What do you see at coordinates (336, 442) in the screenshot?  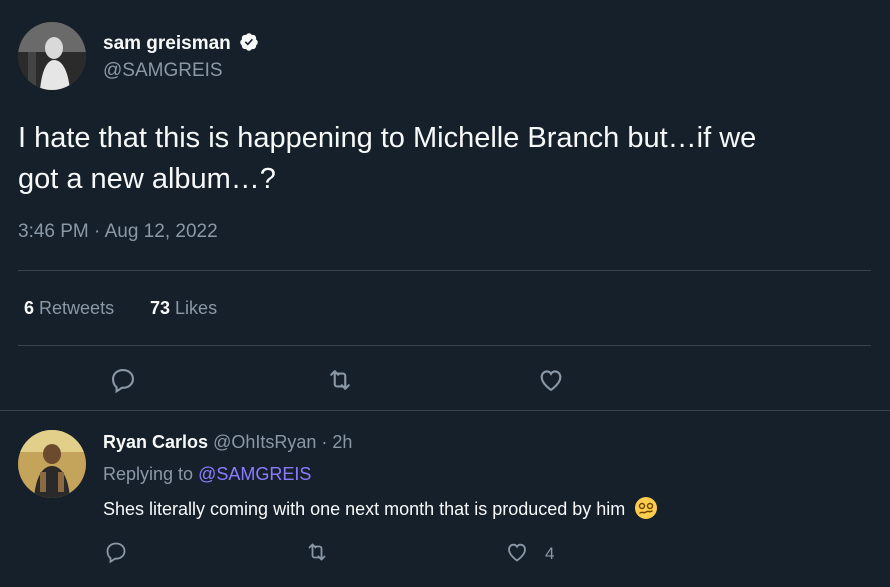 I see `reply-time: · 2h` at bounding box center [336, 442].